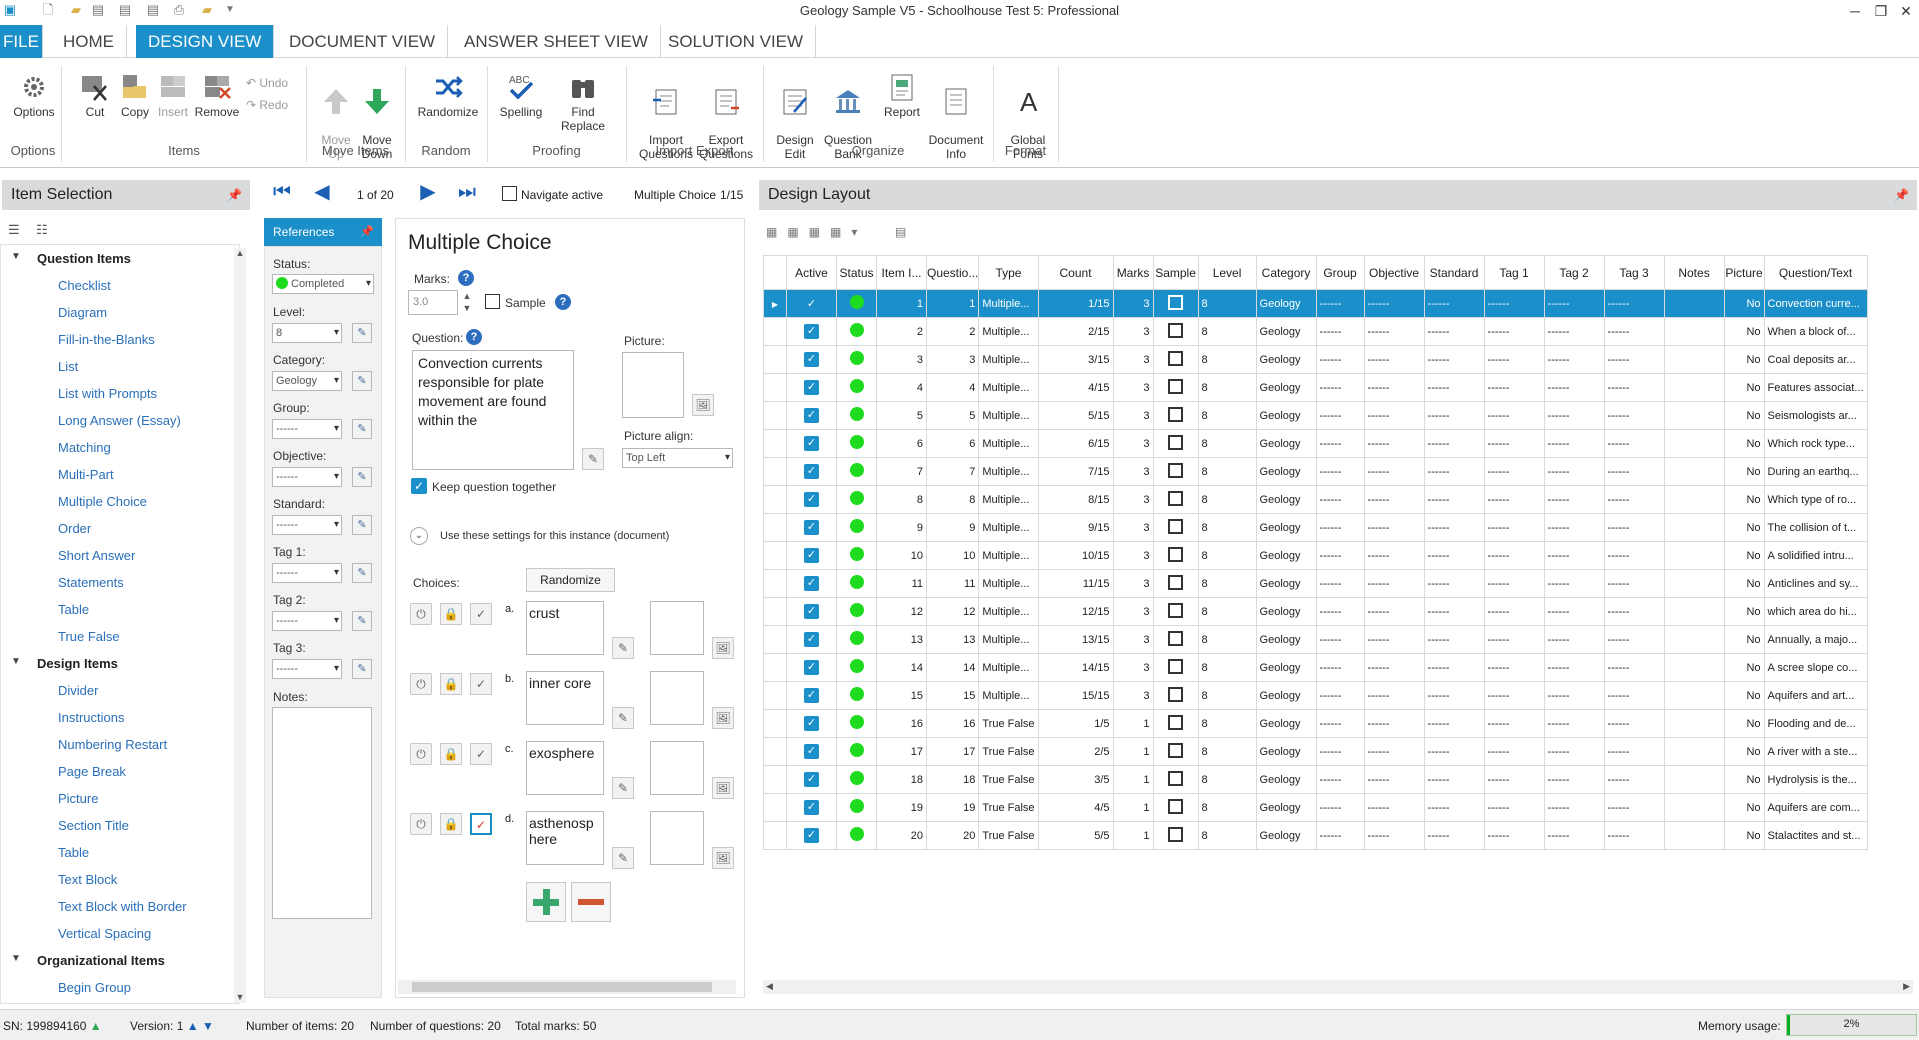  I want to click on tree-item: Statements, so click(91, 582).